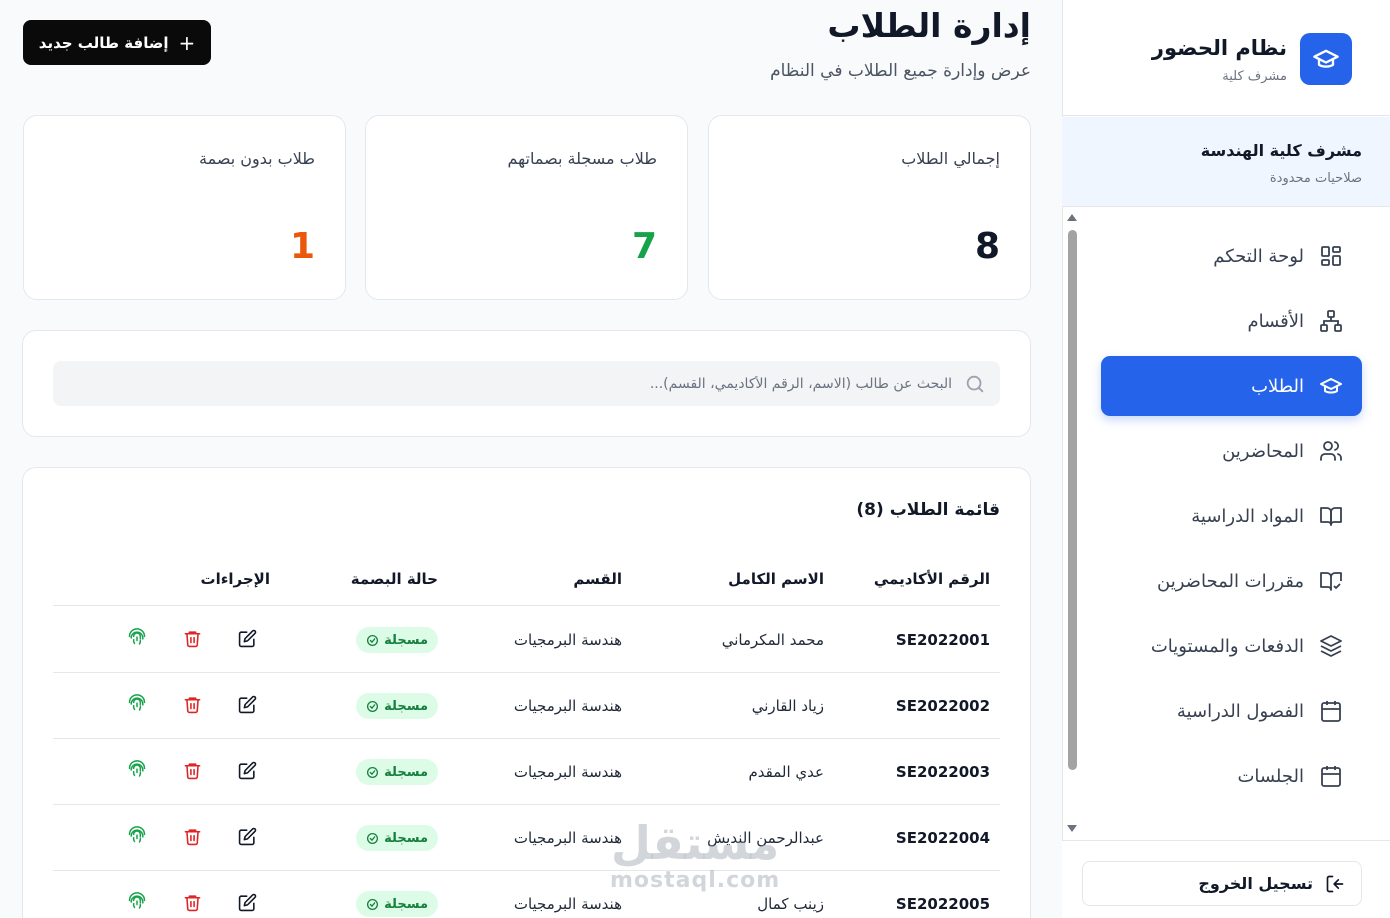 The image size is (1390, 918). I want to click on stat-value: 8, so click(987, 246).